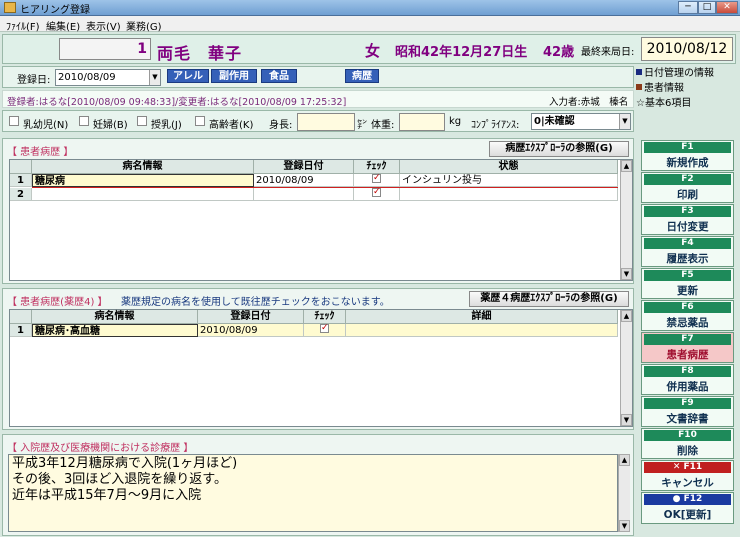 This screenshot has height=537, width=740. Describe the element at coordinates (581, 121) in the screenshot. I see `compliance-select: 0|未確認 ▼` at that location.